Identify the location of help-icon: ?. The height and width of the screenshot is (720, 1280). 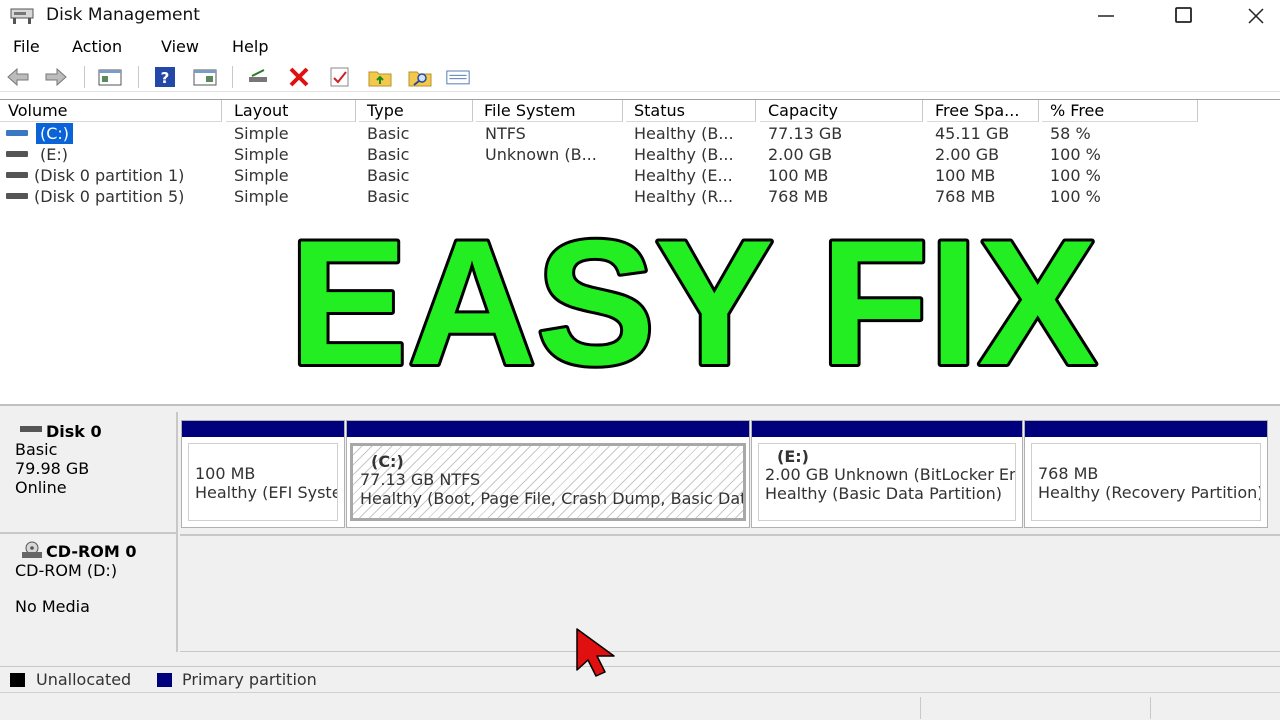
(165, 77).